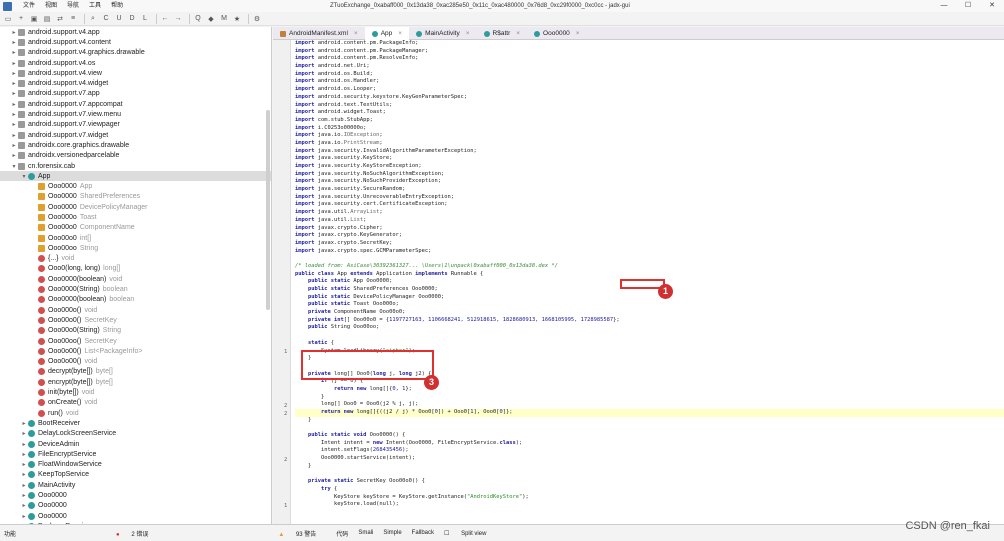  I want to click on tab-mainactivity: MainActivity ×, so click(442, 33).